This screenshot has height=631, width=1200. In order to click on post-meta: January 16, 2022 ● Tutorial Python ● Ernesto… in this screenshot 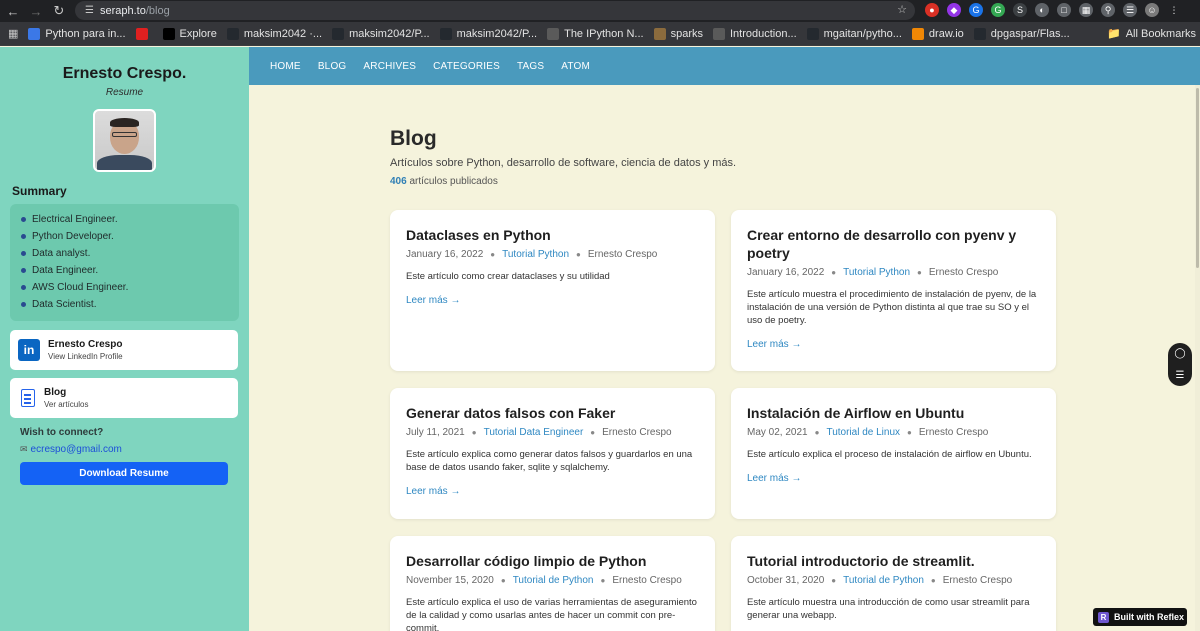, I will do `click(552, 254)`.